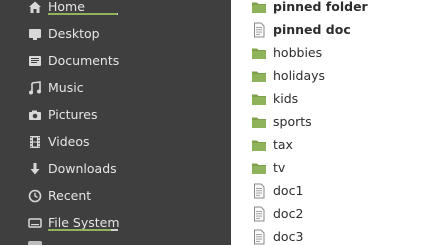 This screenshot has height=245, width=437. What do you see at coordinates (35, 142) in the screenshot?
I see `film-icon` at bounding box center [35, 142].